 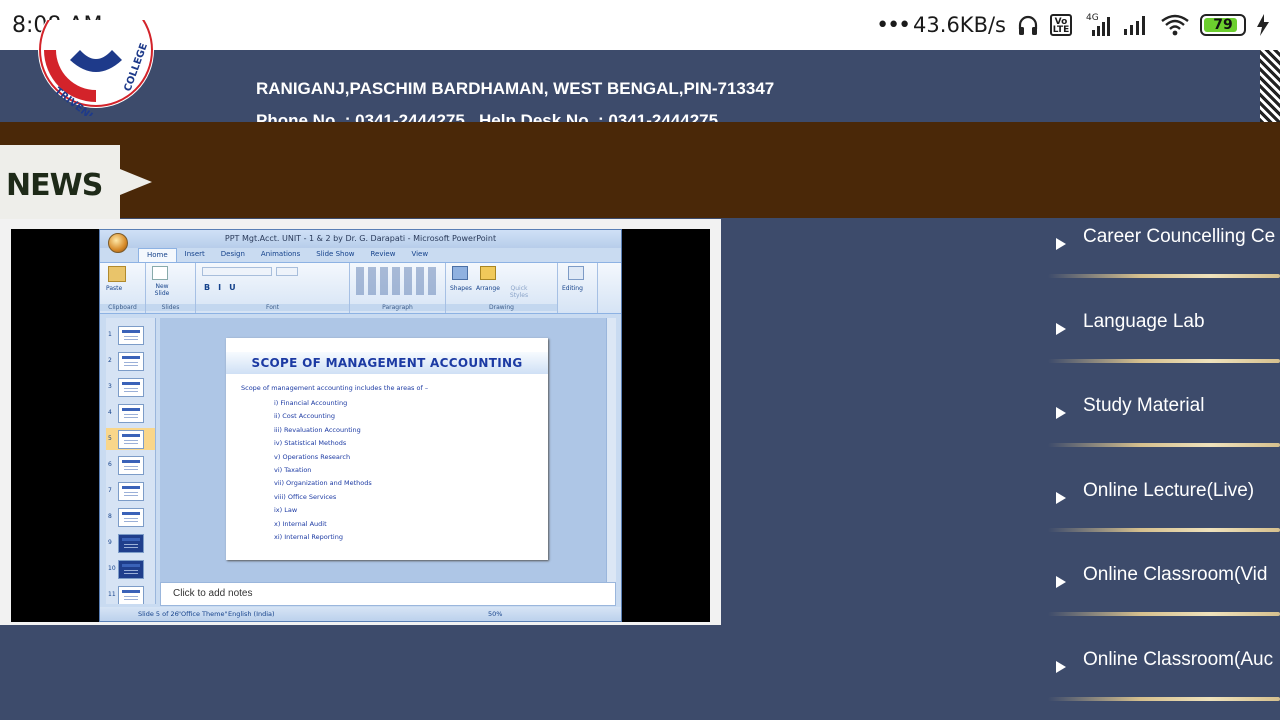 I want to click on ribbon-group-slides: New Slide Slides, so click(x=171, y=288).